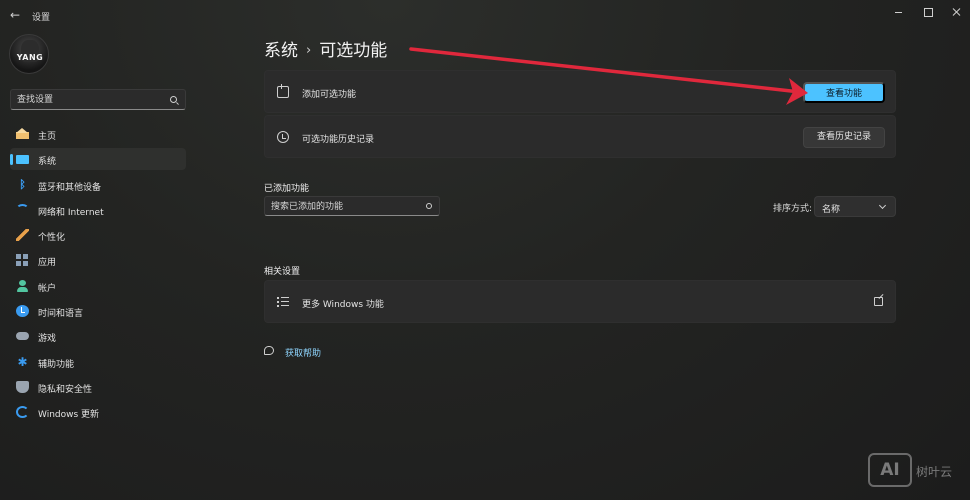 The width and height of the screenshot is (970, 500). What do you see at coordinates (98, 235) in the screenshot?
I see `sidebar-item-personalization: 个性化` at bounding box center [98, 235].